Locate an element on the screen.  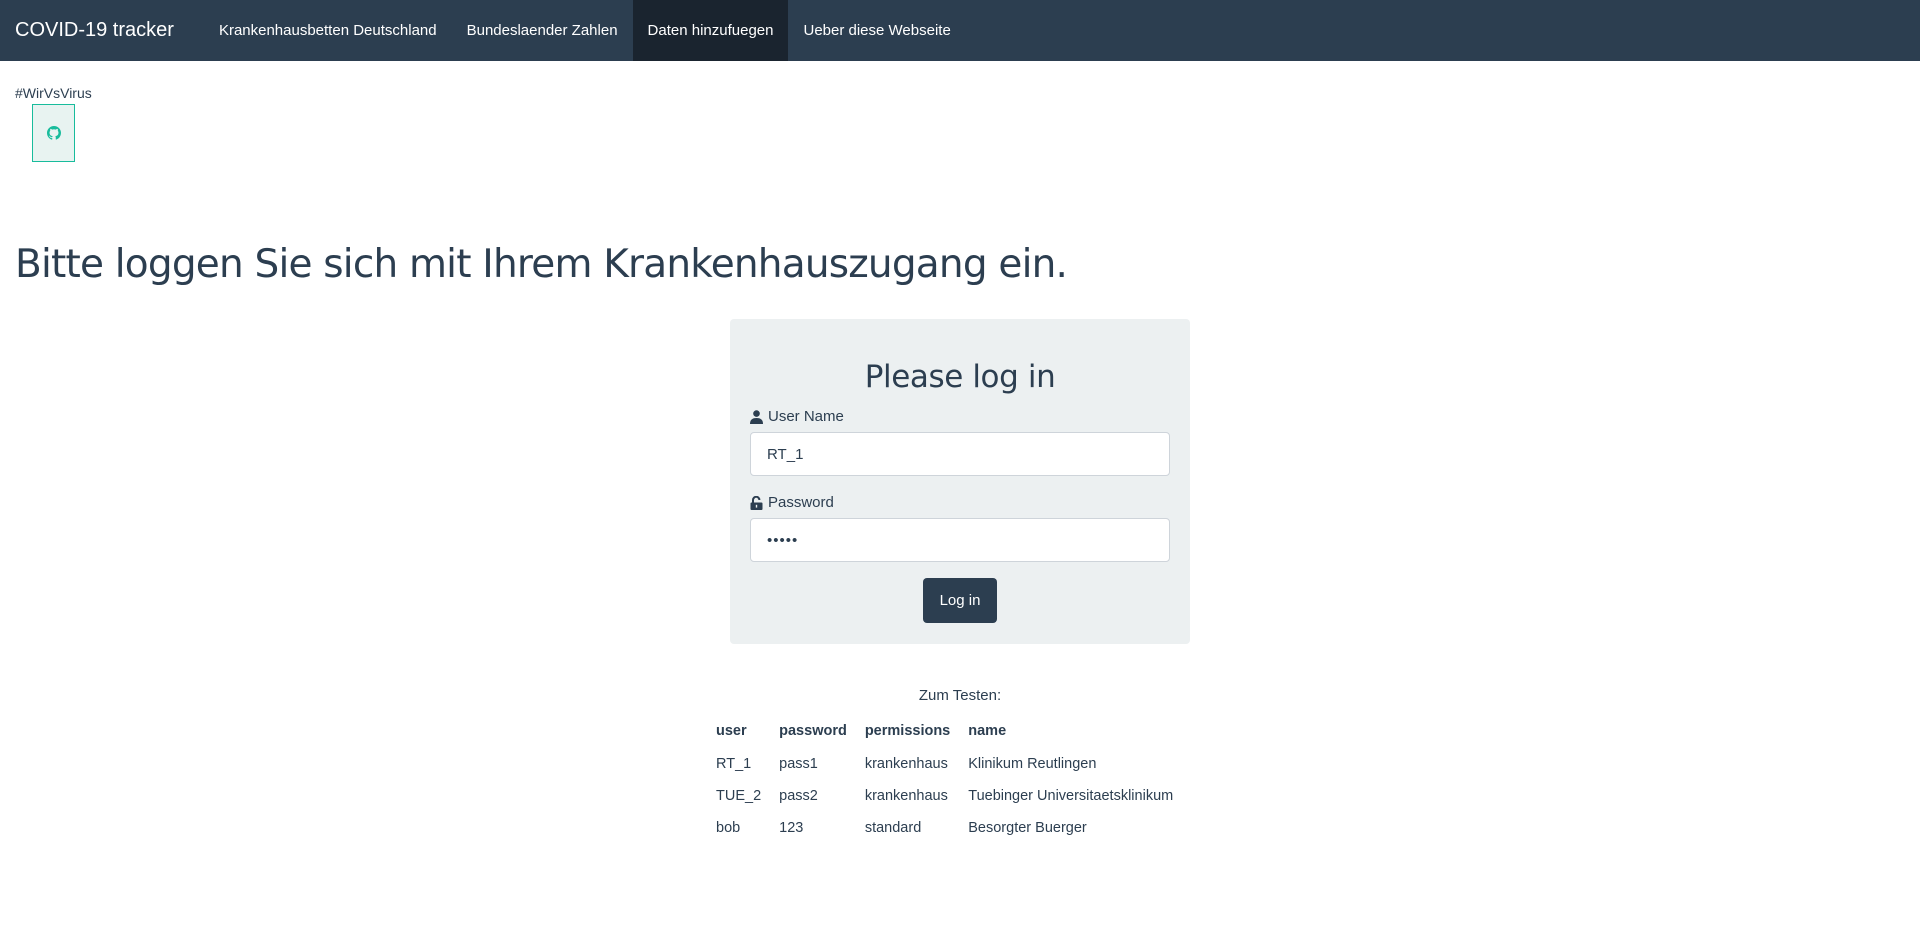
unlock-icon is located at coordinates (756, 502).